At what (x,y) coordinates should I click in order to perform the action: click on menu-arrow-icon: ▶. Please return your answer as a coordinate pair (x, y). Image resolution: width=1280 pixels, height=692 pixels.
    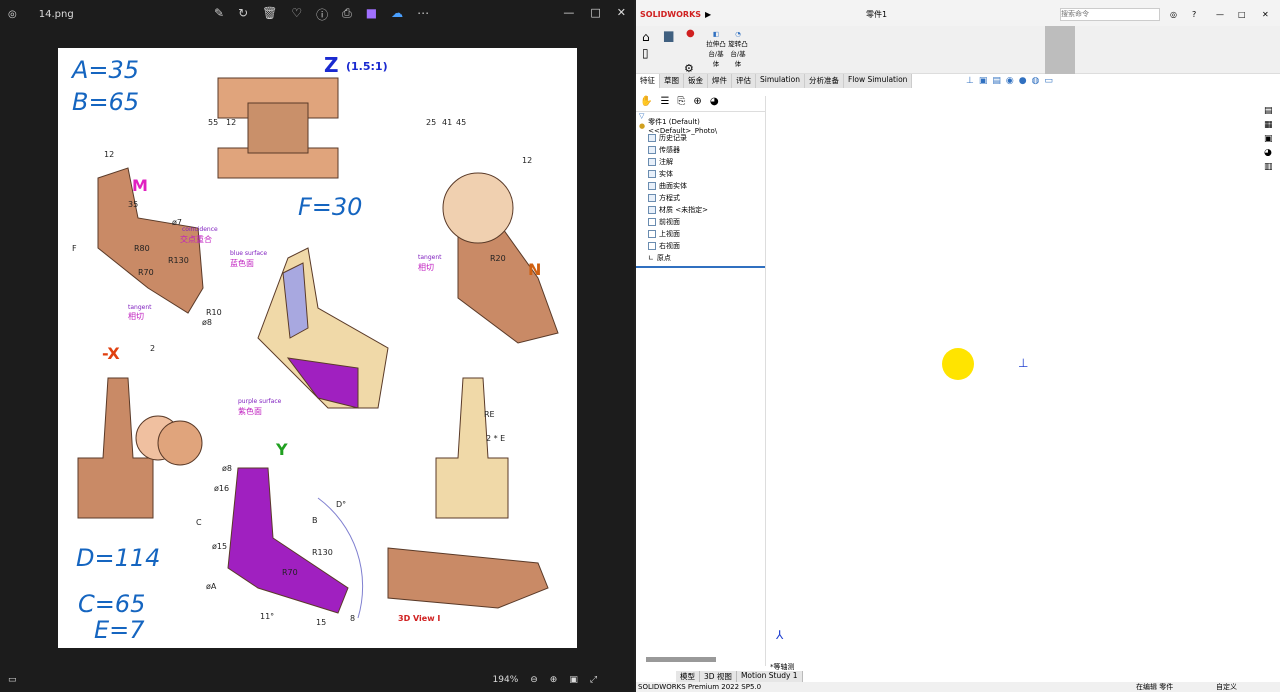
    Looking at the image, I should click on (708, 14).